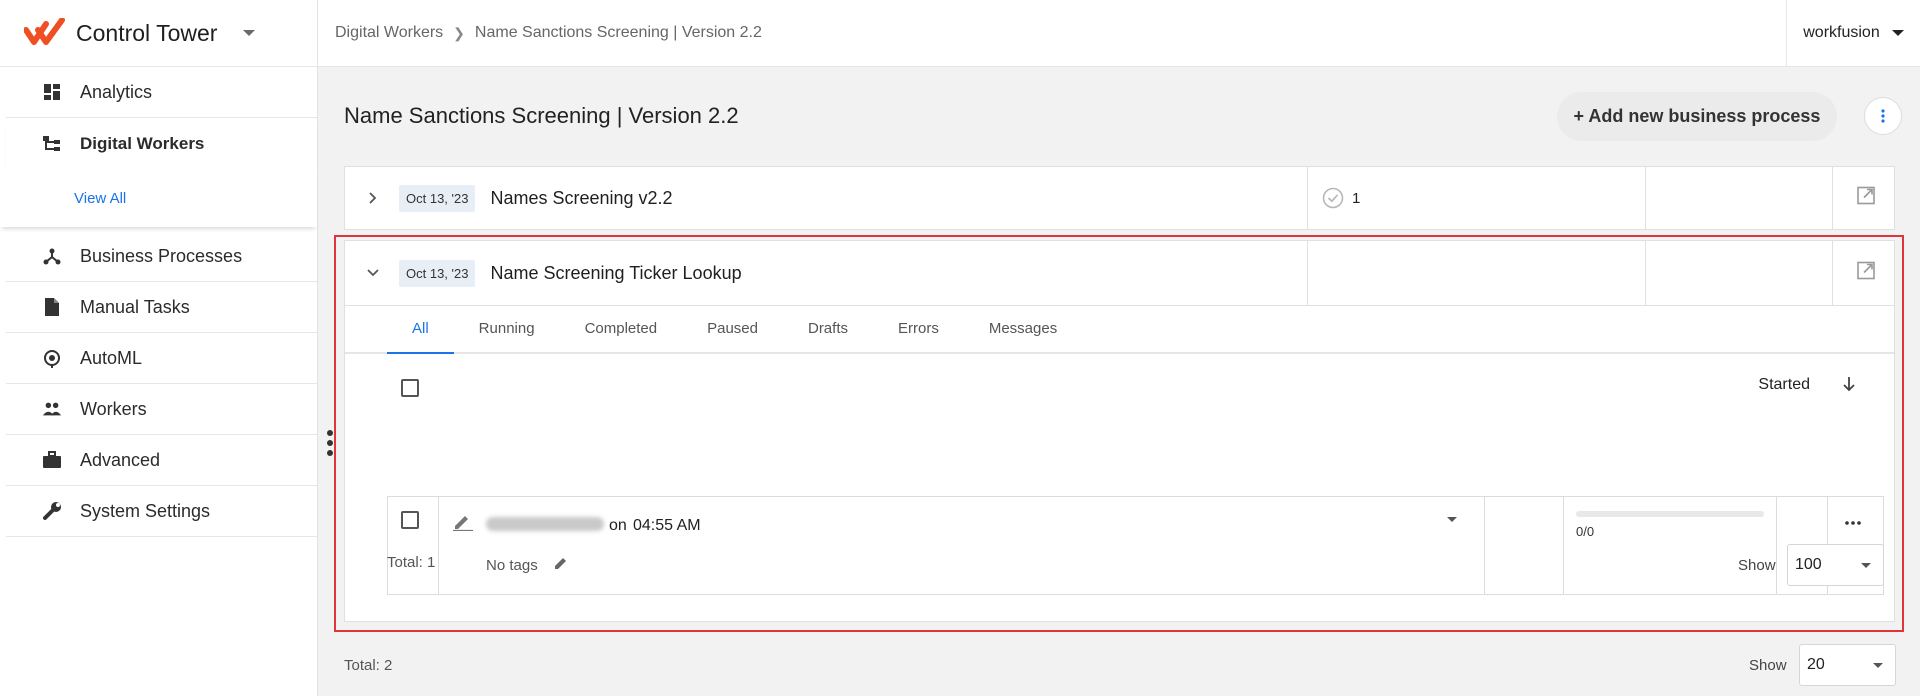 This screenshot has width=1920, height=696. I want to click on sidebar-item-advanced: Advanced, so click(161, 460).